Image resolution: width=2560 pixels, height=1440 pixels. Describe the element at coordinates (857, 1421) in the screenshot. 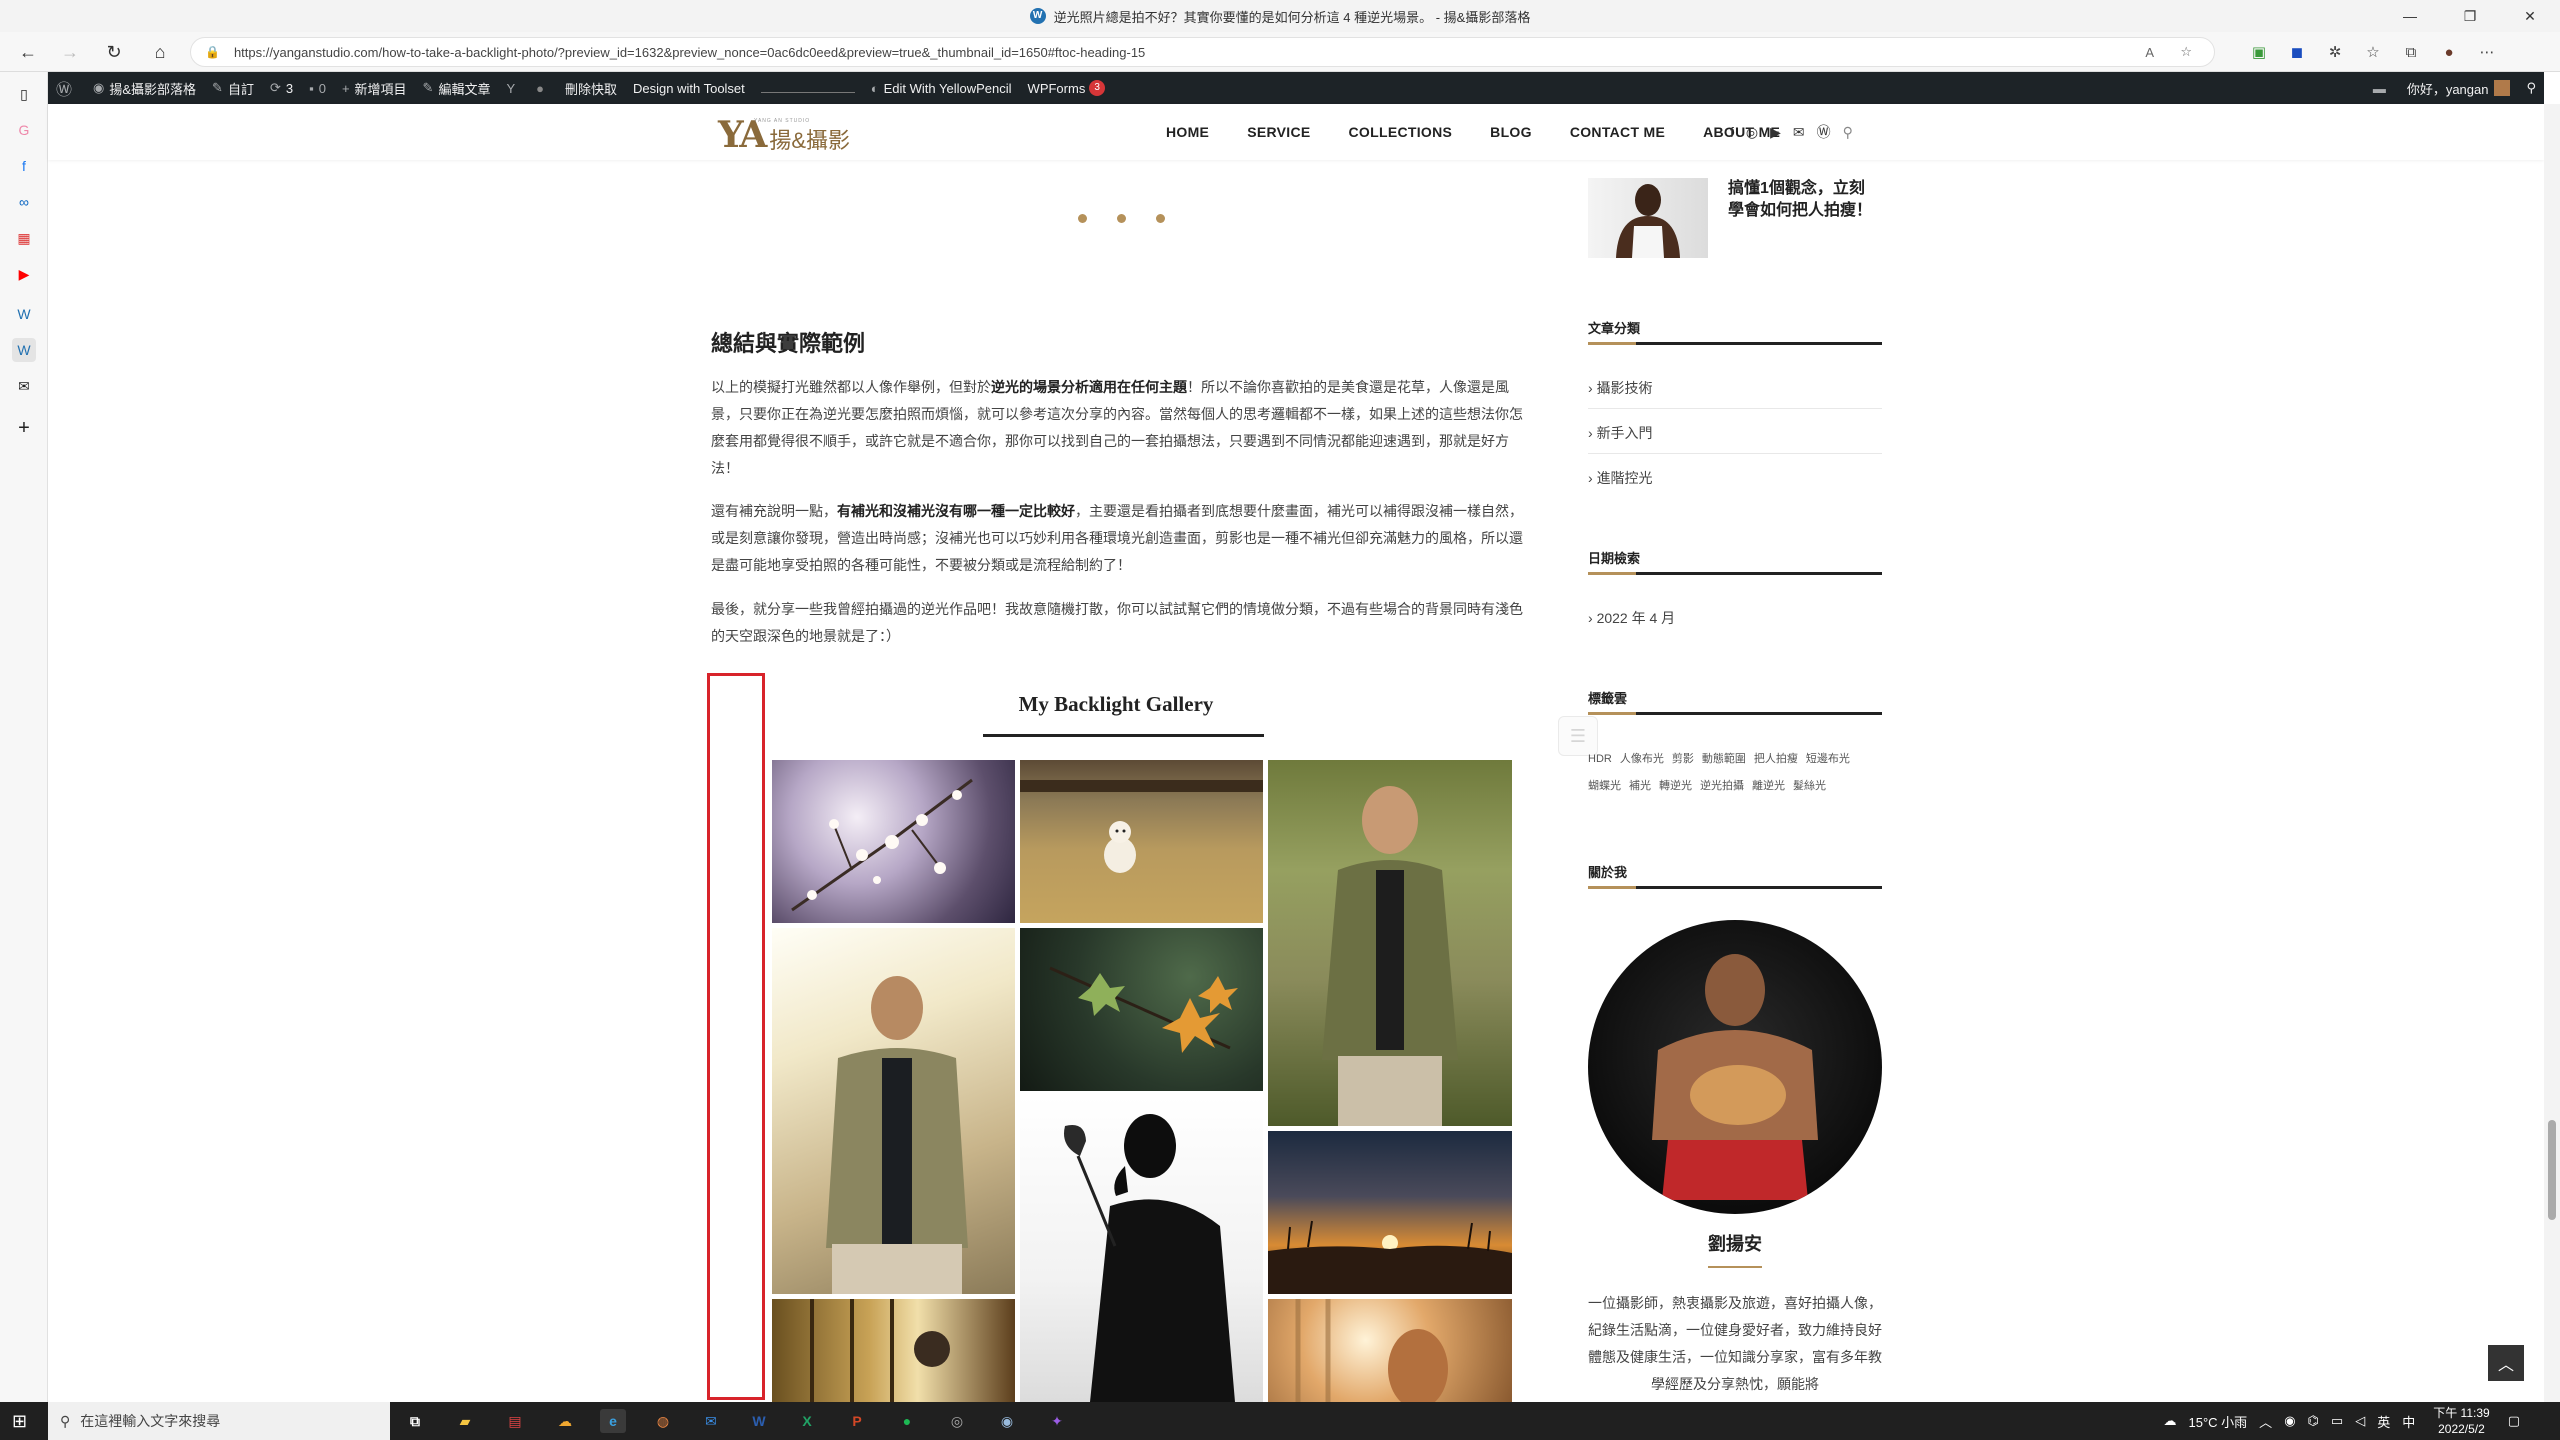

I see `powerpoint-icon: P` at that location.